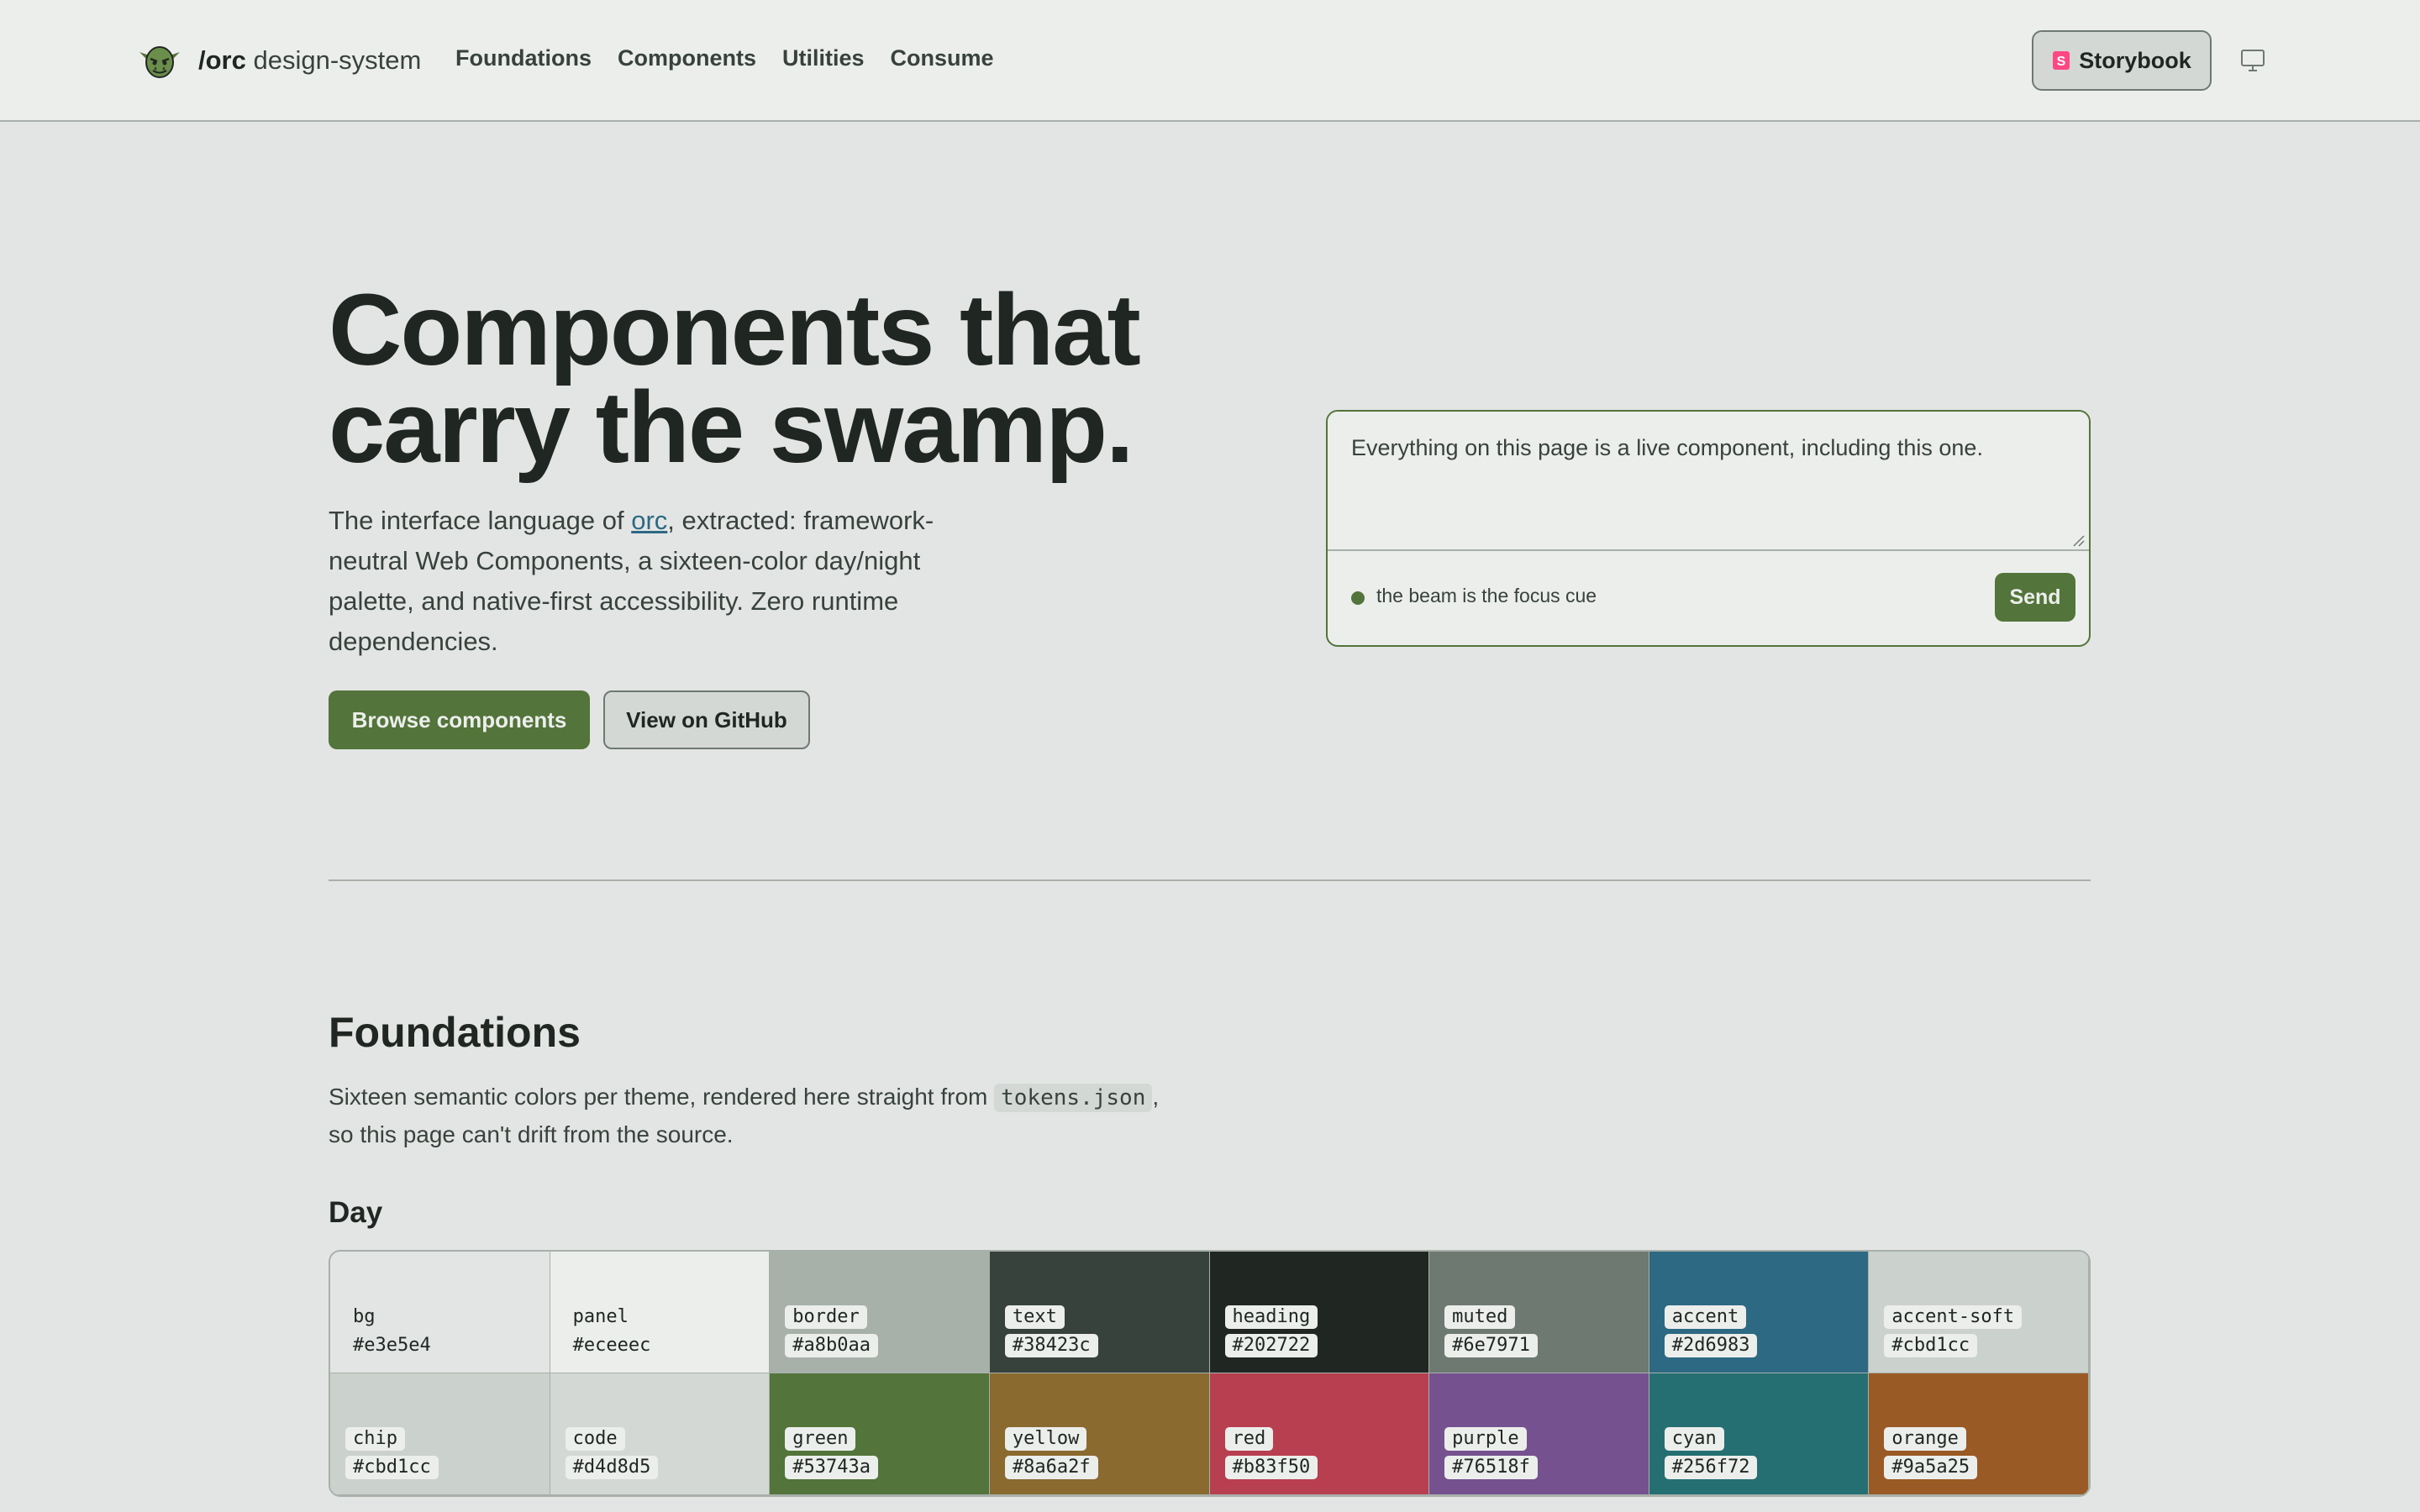  I want to click on resize-handle-icon, so click(2079, 541).